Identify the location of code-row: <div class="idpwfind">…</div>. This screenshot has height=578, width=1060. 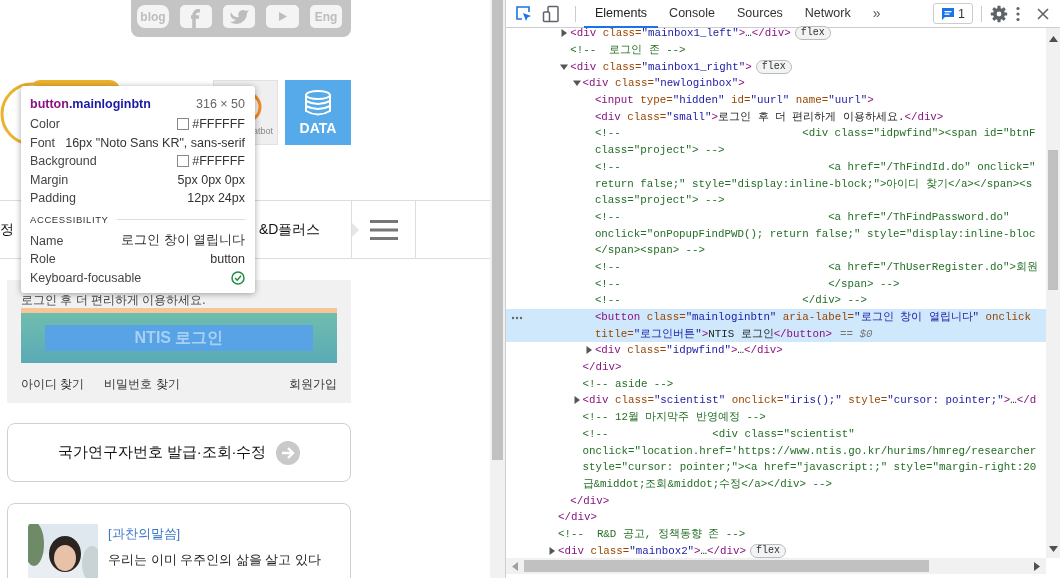
(776, 350).